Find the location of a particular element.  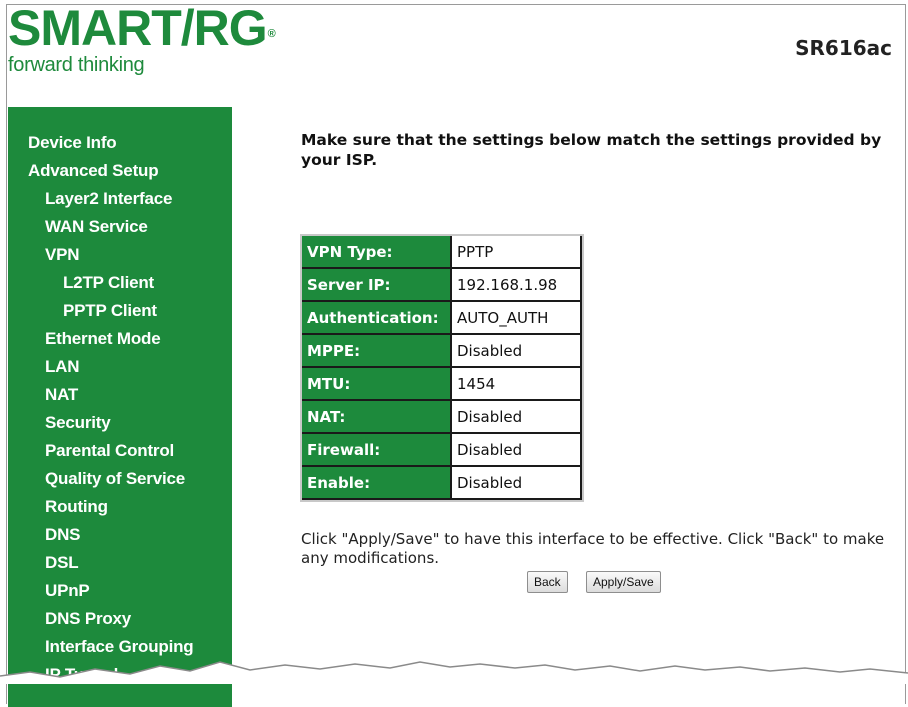

sidebar-item-dns-proxy: DNS Proxy is located at coordinates (88, 619).